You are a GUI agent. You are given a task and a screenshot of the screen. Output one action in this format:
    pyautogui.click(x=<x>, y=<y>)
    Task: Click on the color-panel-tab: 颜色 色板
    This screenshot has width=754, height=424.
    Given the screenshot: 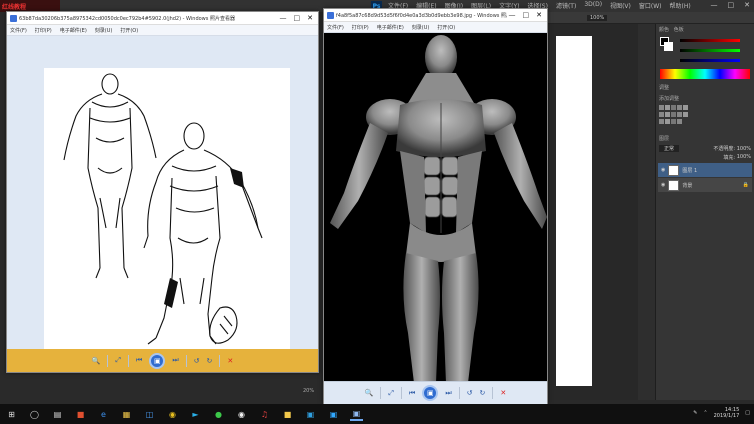 What is the action you would take?
    pyautogui.click(x=705, y=29)
    